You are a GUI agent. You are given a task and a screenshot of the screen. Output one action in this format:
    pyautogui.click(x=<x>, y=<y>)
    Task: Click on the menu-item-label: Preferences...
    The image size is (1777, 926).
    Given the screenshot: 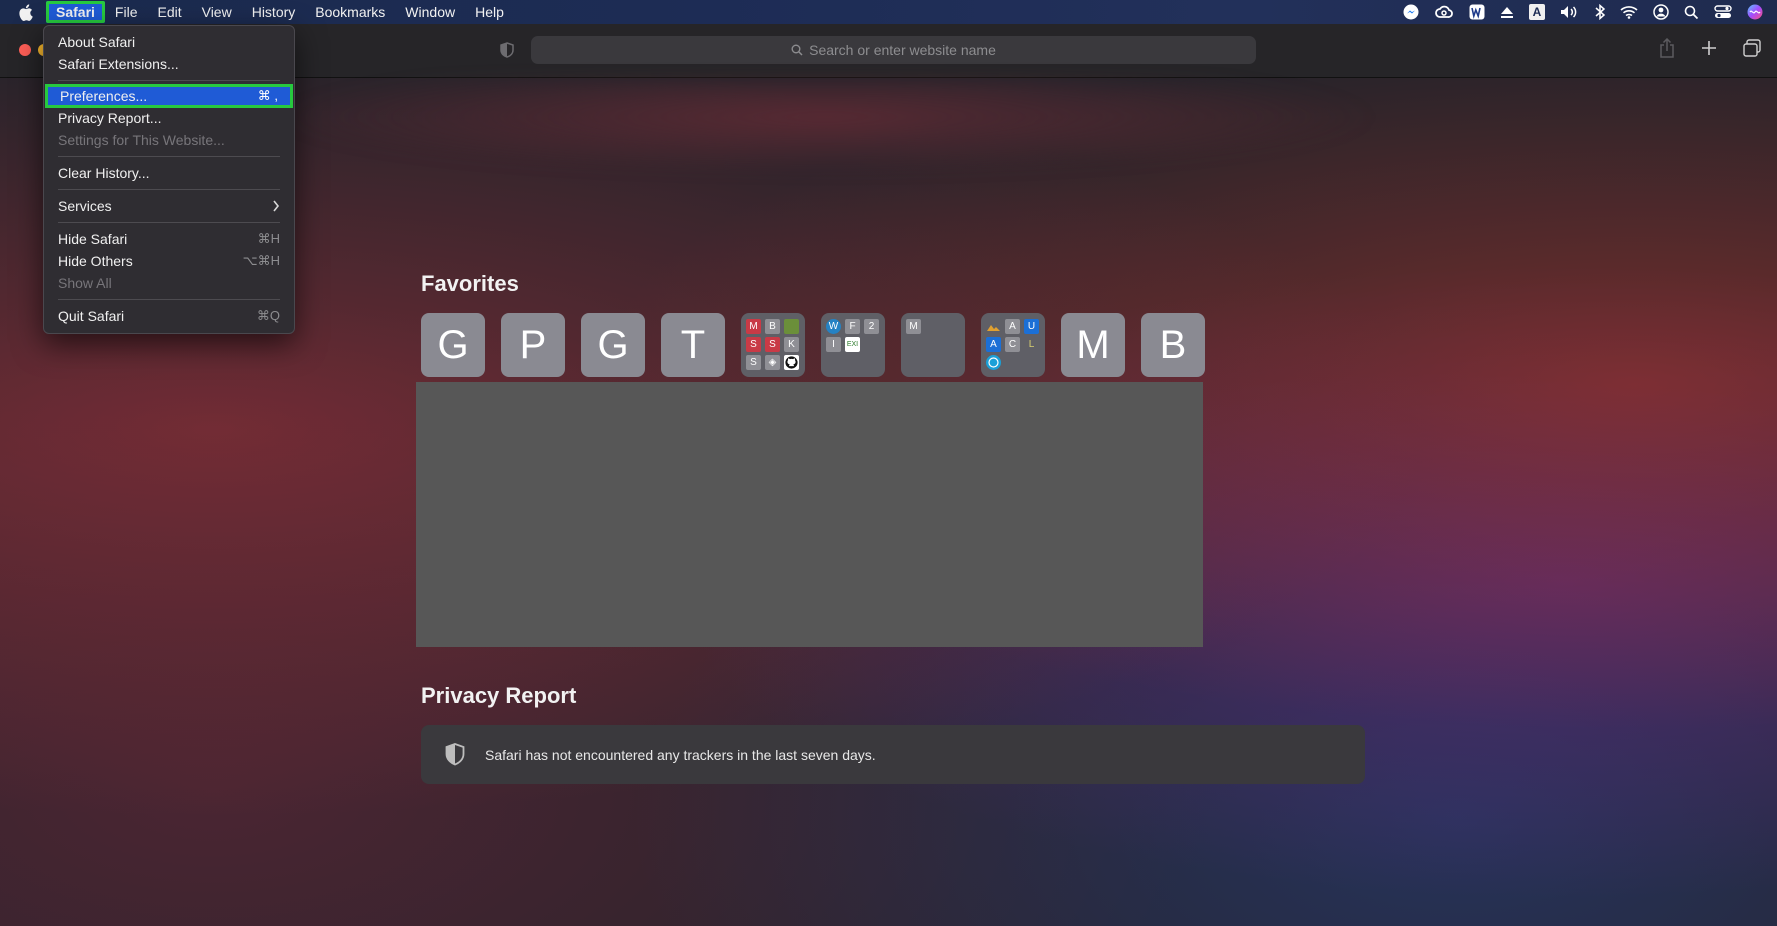 What is the action you would take?
    pyautogui.click(x=104, y=96)
    